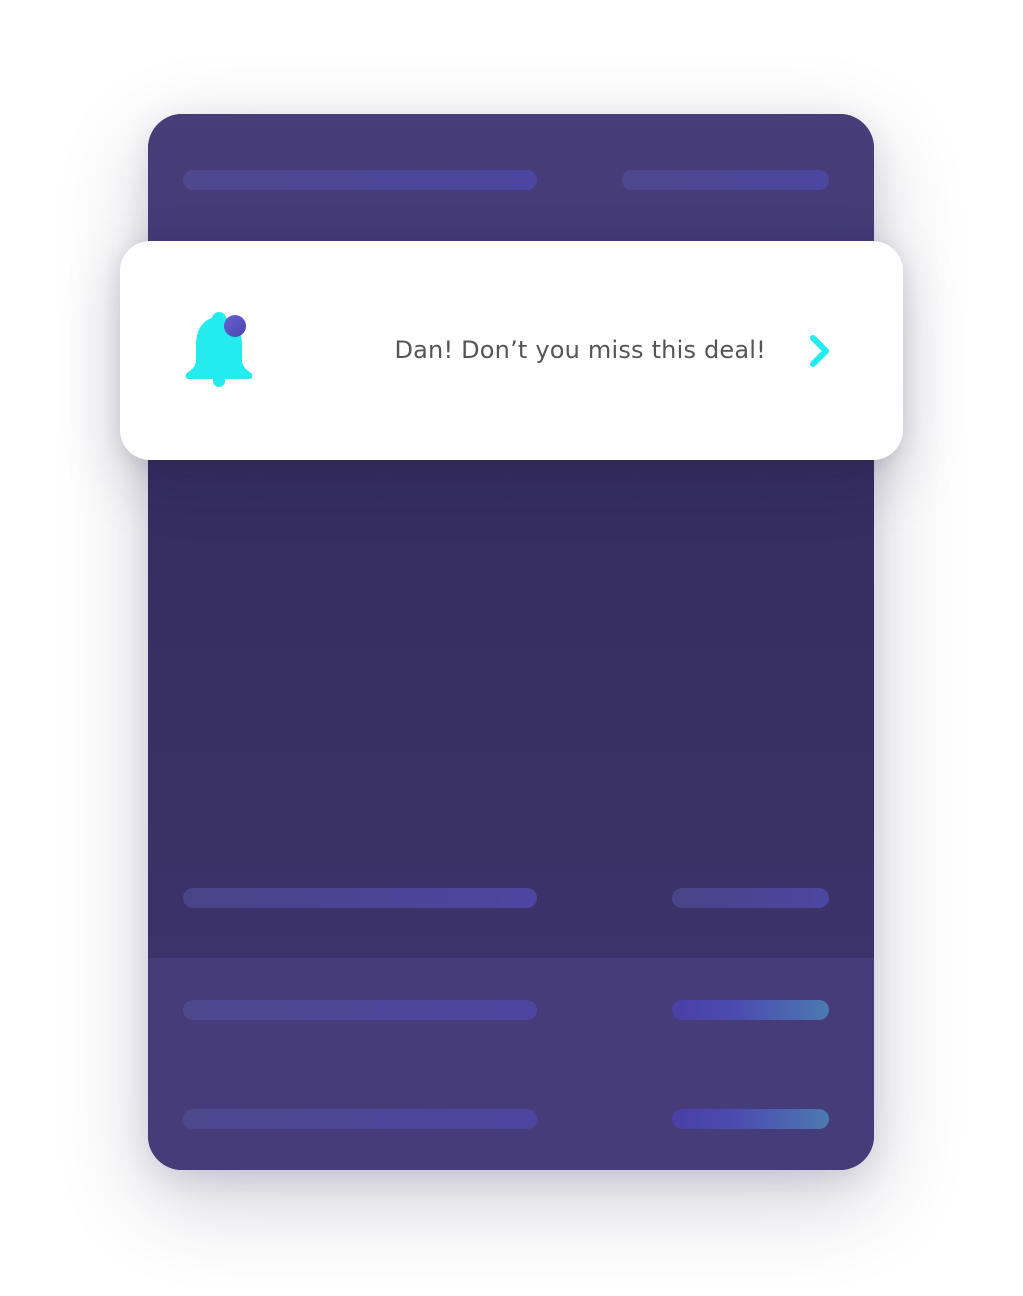 The image size is (1023, 1296). What do you see at coordinates (820, 351) in the screenshot?
I see `chevron-right-icon` at bounding box center [820, 351].